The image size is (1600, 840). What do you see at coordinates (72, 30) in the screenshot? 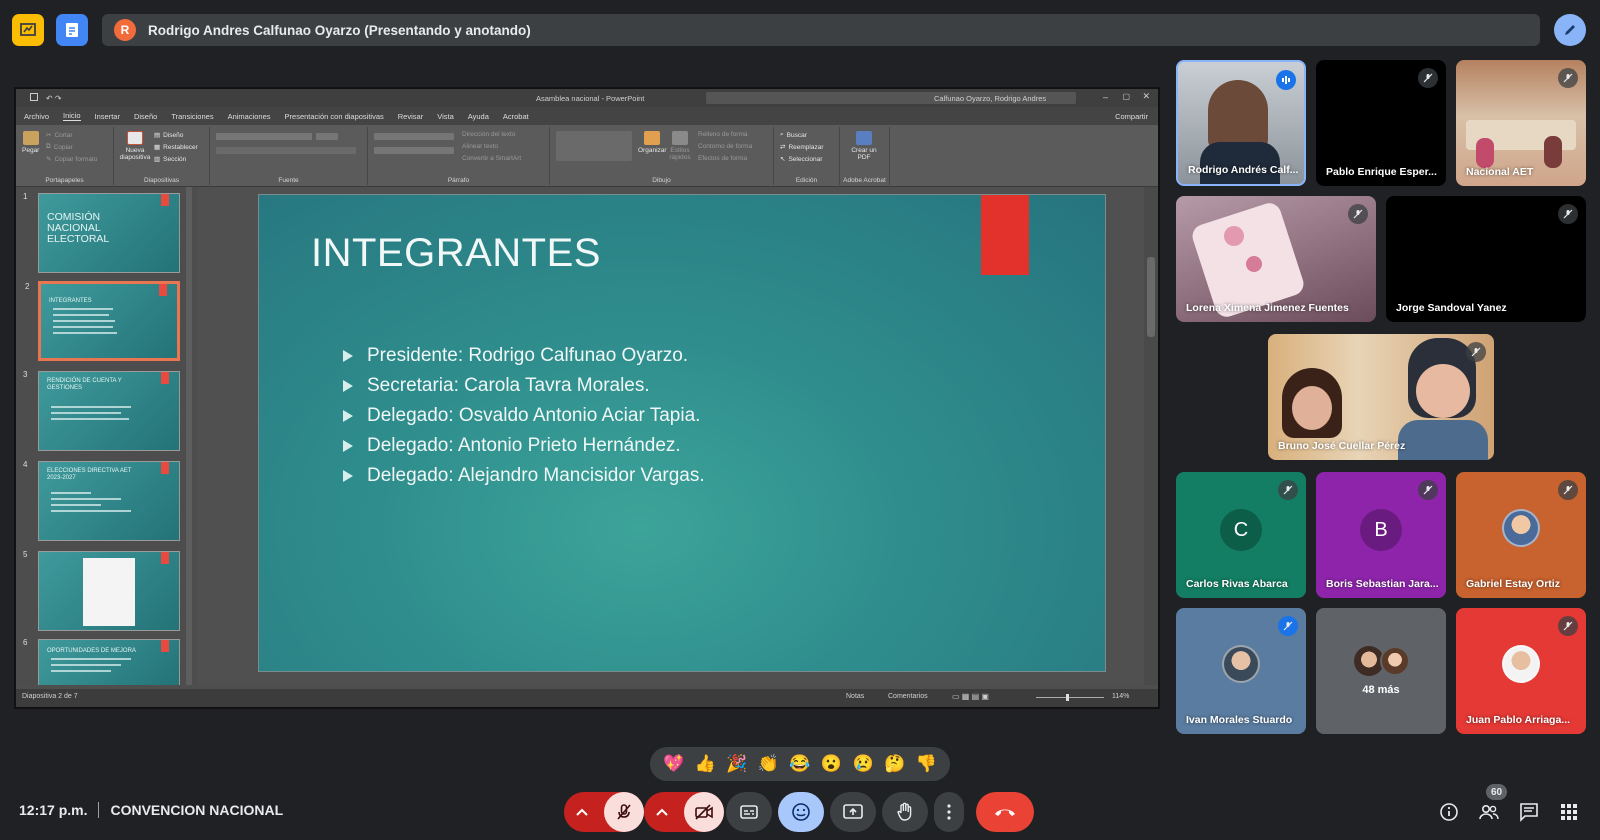
I see `notes-app-icon` at bounding box center [72, 30].